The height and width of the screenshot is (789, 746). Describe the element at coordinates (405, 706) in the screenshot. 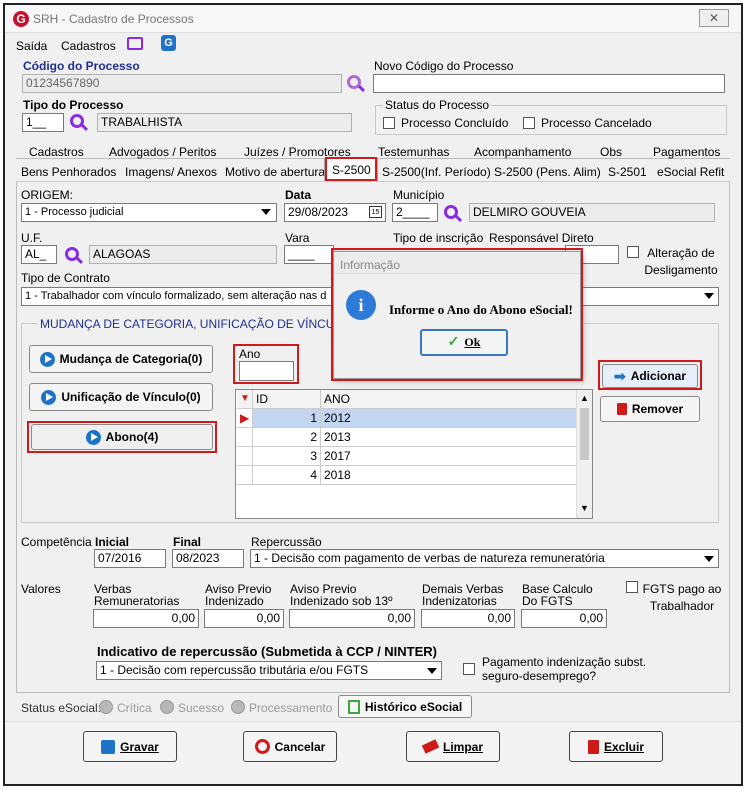

I see `historico-esocial-button: Histórico eSocial` at that location.